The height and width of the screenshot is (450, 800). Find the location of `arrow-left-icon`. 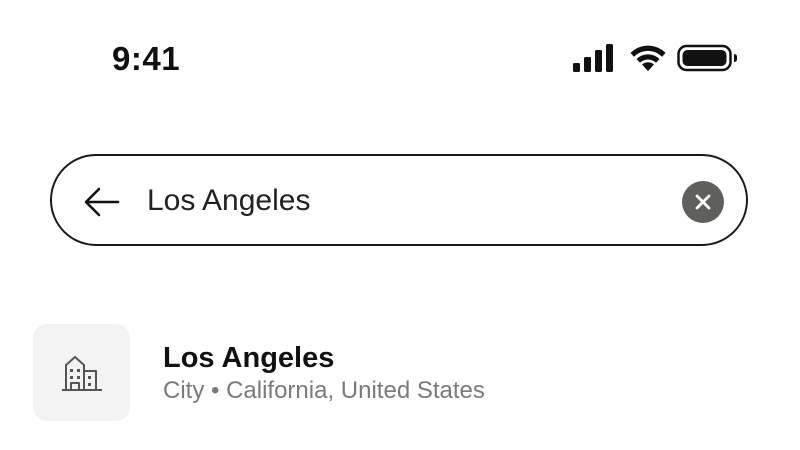

arrow-left-icon is located at coordinates (102, 202).